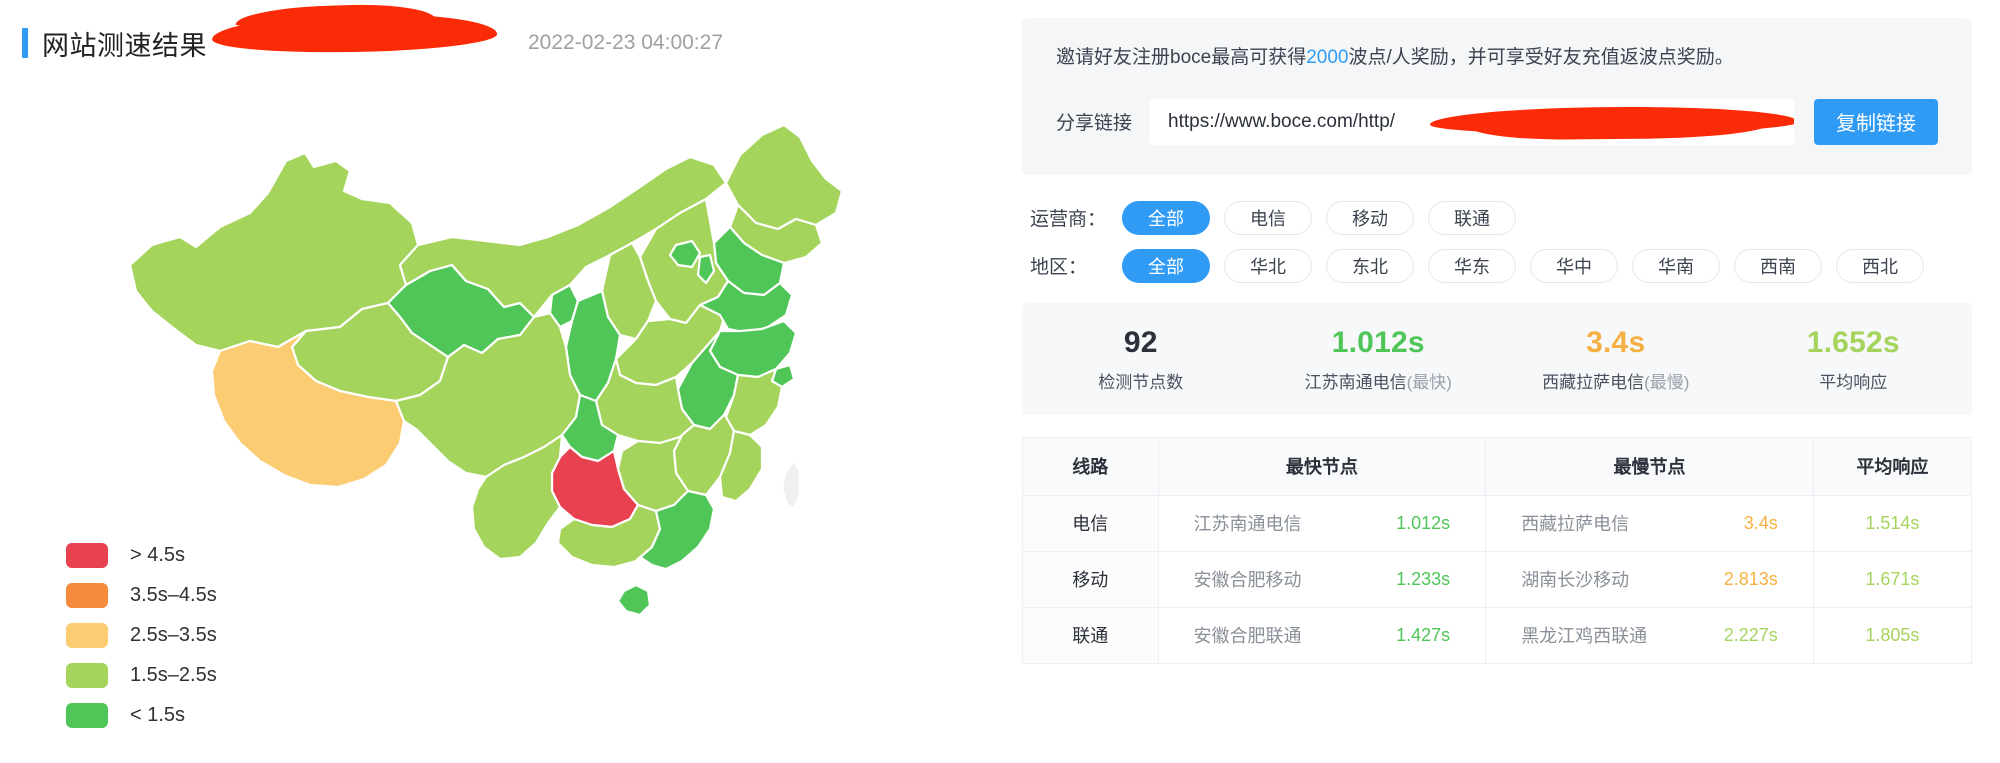 This screenshot has width=2000, height=763. What do you see at coordinates (1090, 579) in the screenshot?
I see `cell-route: 移动` at bounding box center [1090, 579].